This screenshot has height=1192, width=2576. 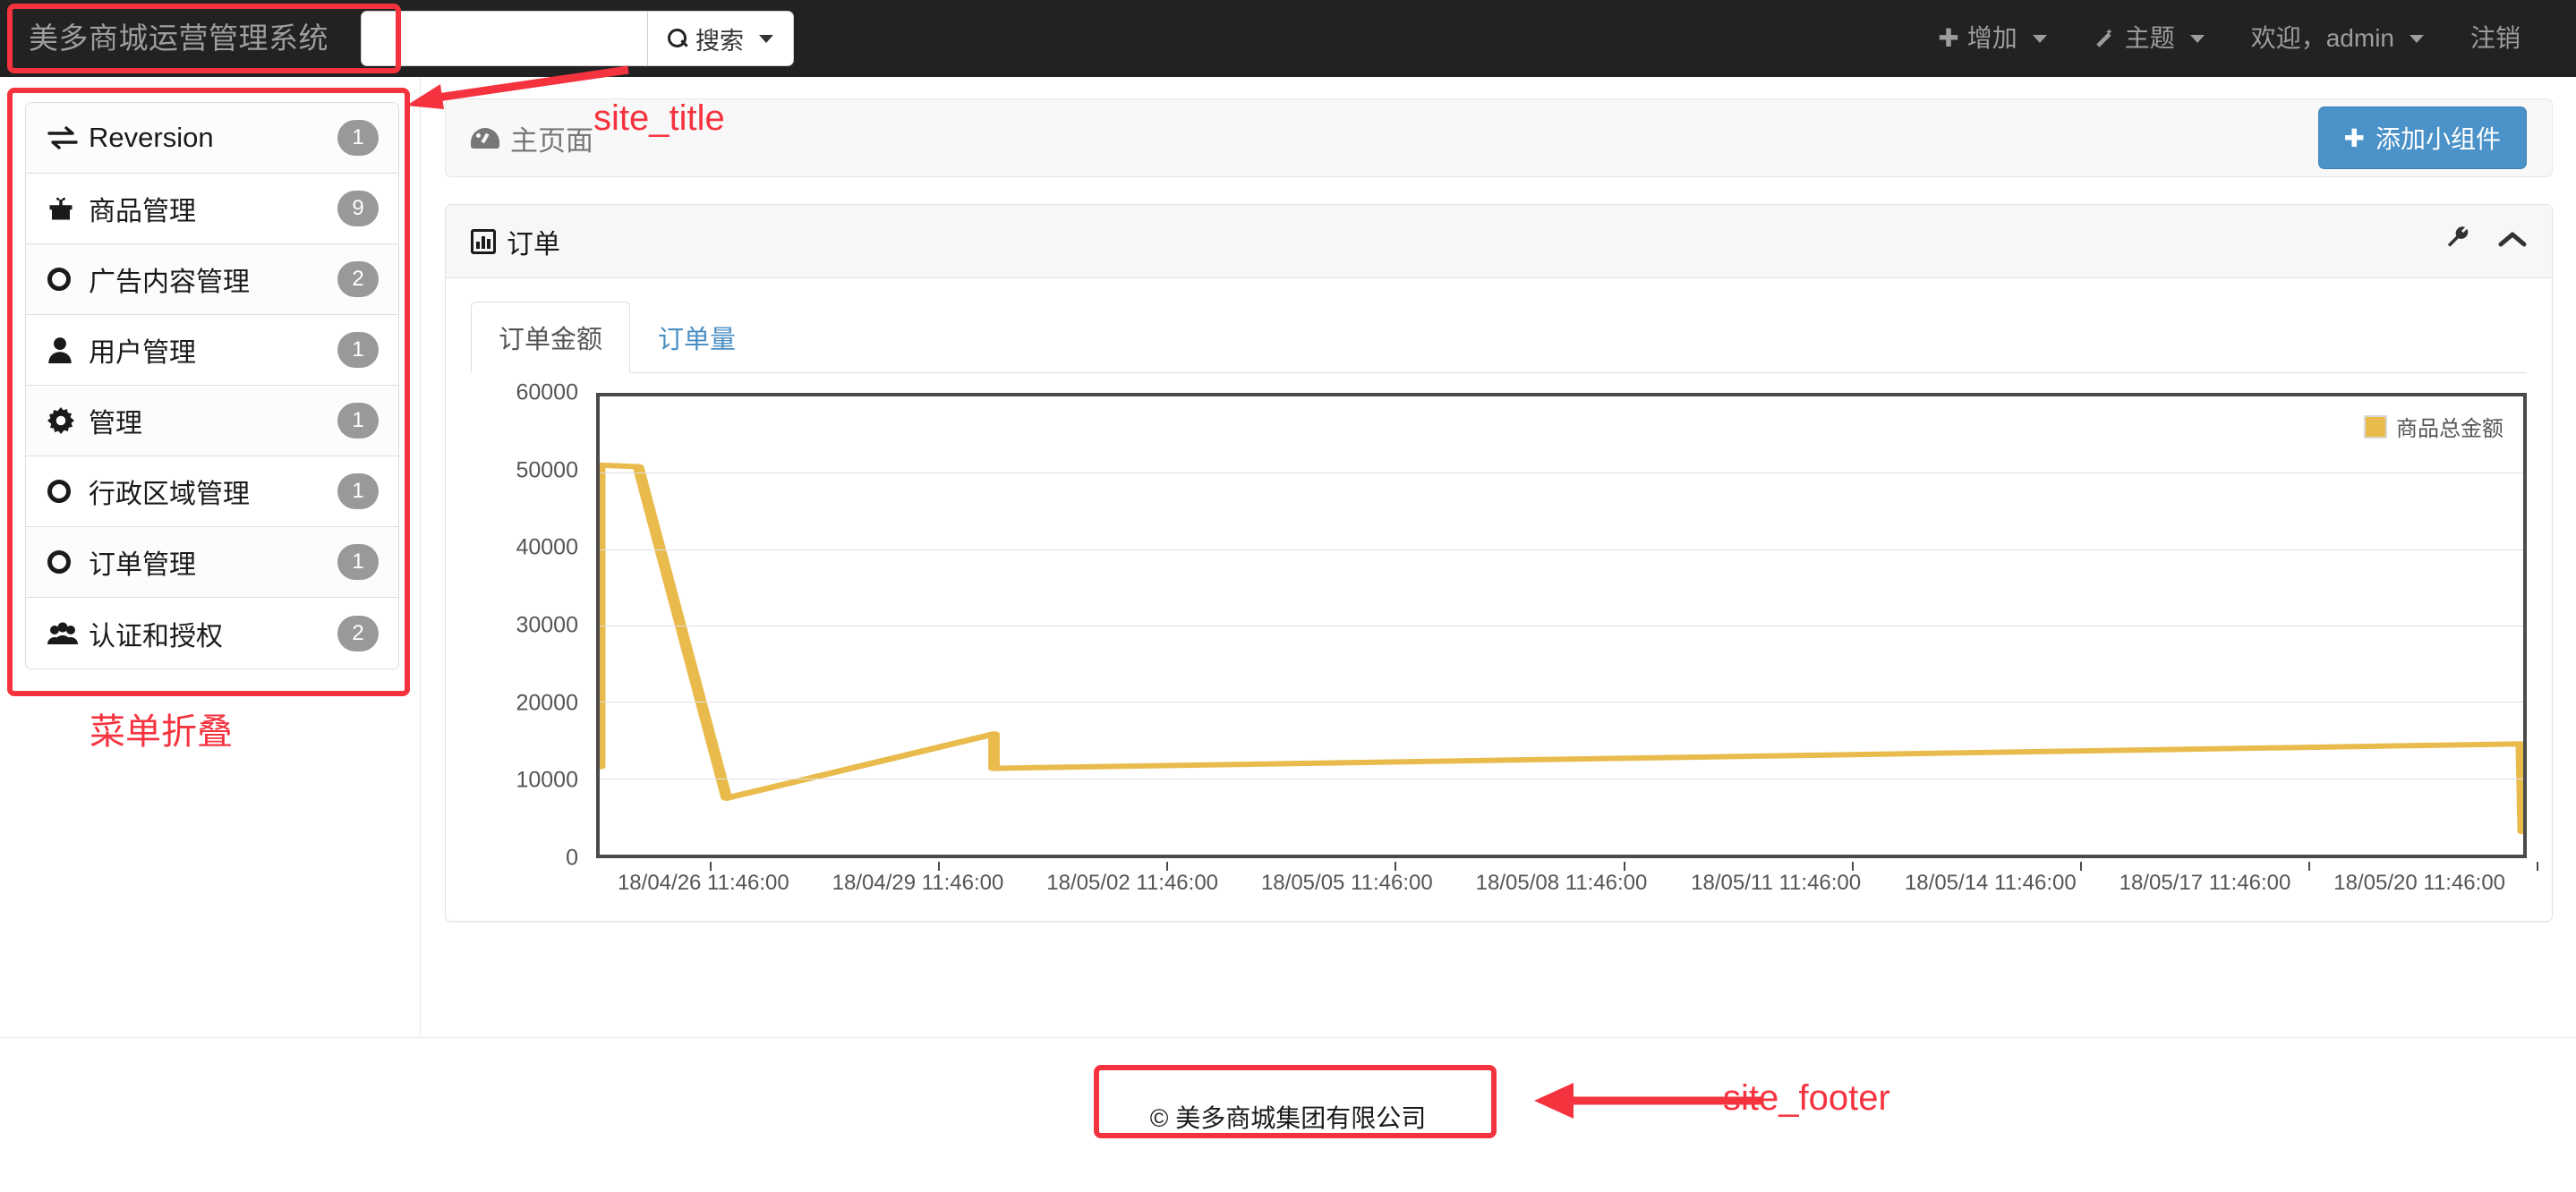 I want to click on users-icon, so click(x=66, y=633).